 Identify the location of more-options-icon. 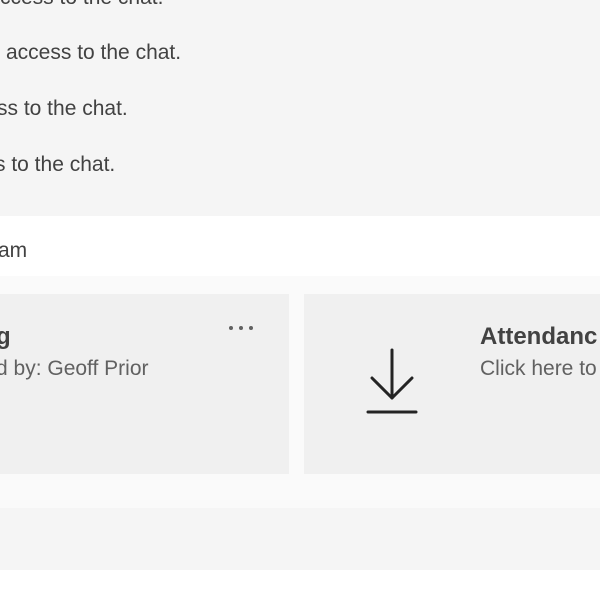
(242, 328).